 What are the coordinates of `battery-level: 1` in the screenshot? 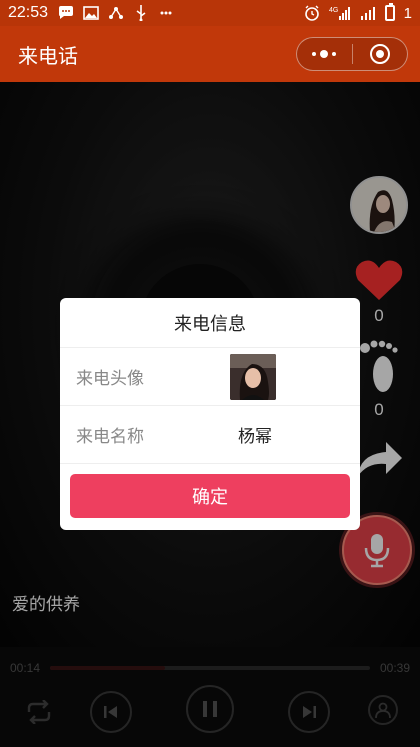 It's located at (407, 13).